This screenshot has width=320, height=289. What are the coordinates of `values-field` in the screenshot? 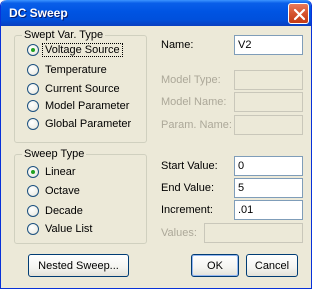 It's located at (253, 233).